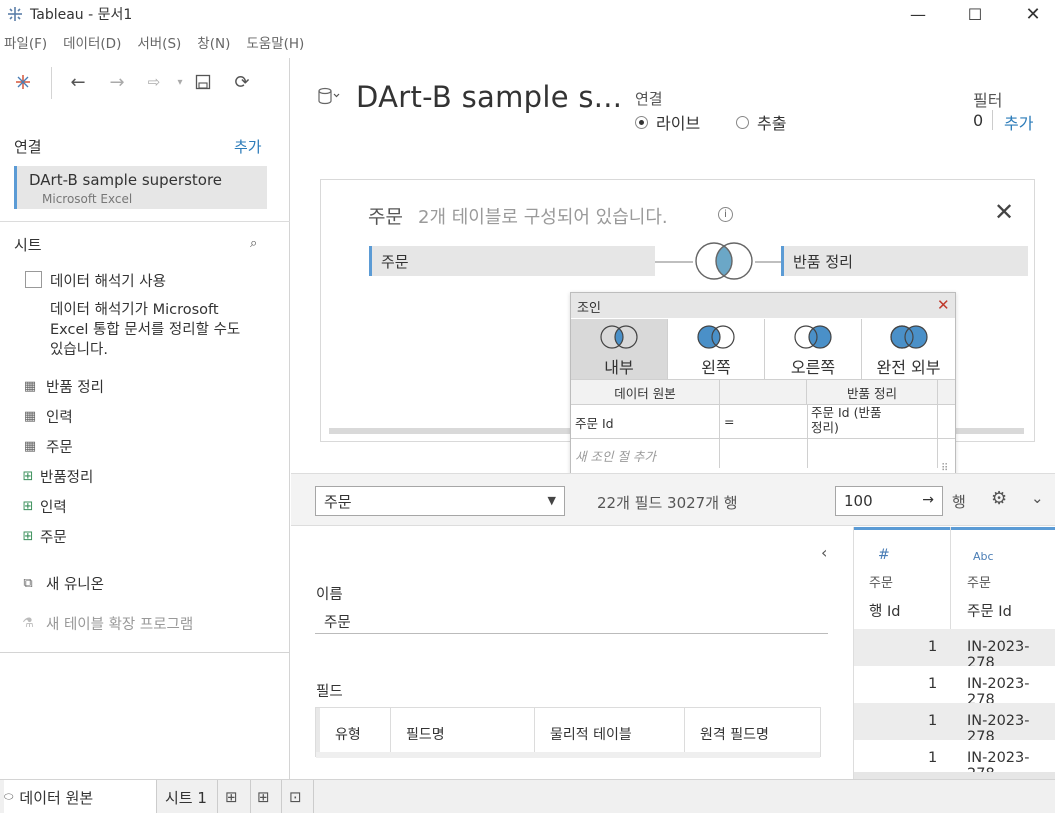 The image size is (1055, 813). What do you see at coordinates (106, 623) in the screenshot?
I see `new-table-extension: ⚗ 새 테이블 확장 프로그램` at bounding box center [106, 623].